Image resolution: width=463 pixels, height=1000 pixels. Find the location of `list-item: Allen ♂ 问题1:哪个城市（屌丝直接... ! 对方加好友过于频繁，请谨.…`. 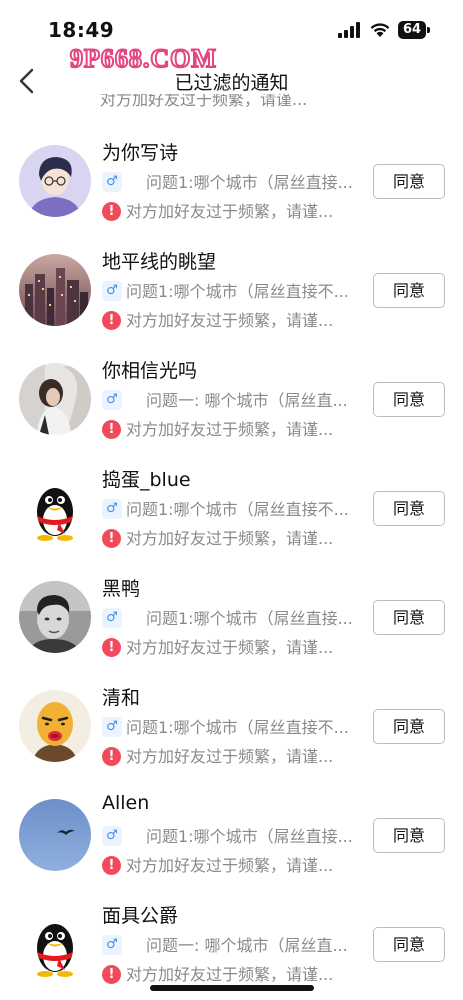

list-item: Allen ♂ 问题1:哪个城市（屌丝直接... ! 对方加好友过于频繁，请谨.… is located at coordinates (231, 836).